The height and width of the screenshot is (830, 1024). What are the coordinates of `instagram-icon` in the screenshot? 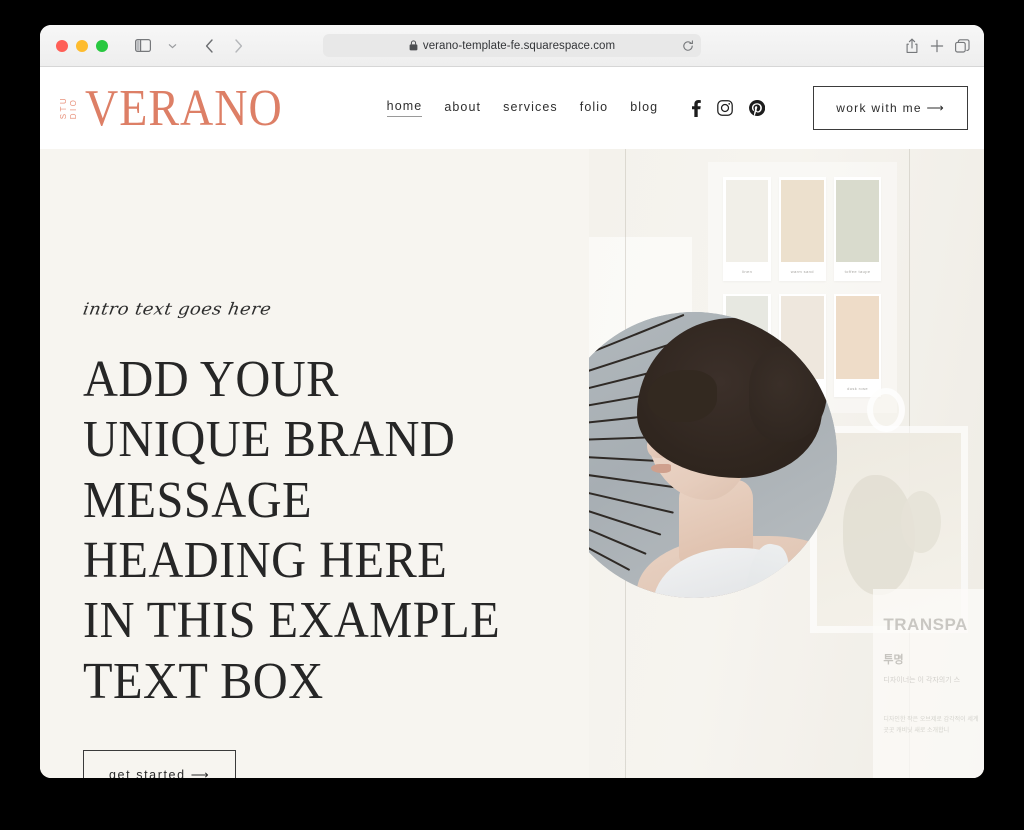 It's located at (725, 108).